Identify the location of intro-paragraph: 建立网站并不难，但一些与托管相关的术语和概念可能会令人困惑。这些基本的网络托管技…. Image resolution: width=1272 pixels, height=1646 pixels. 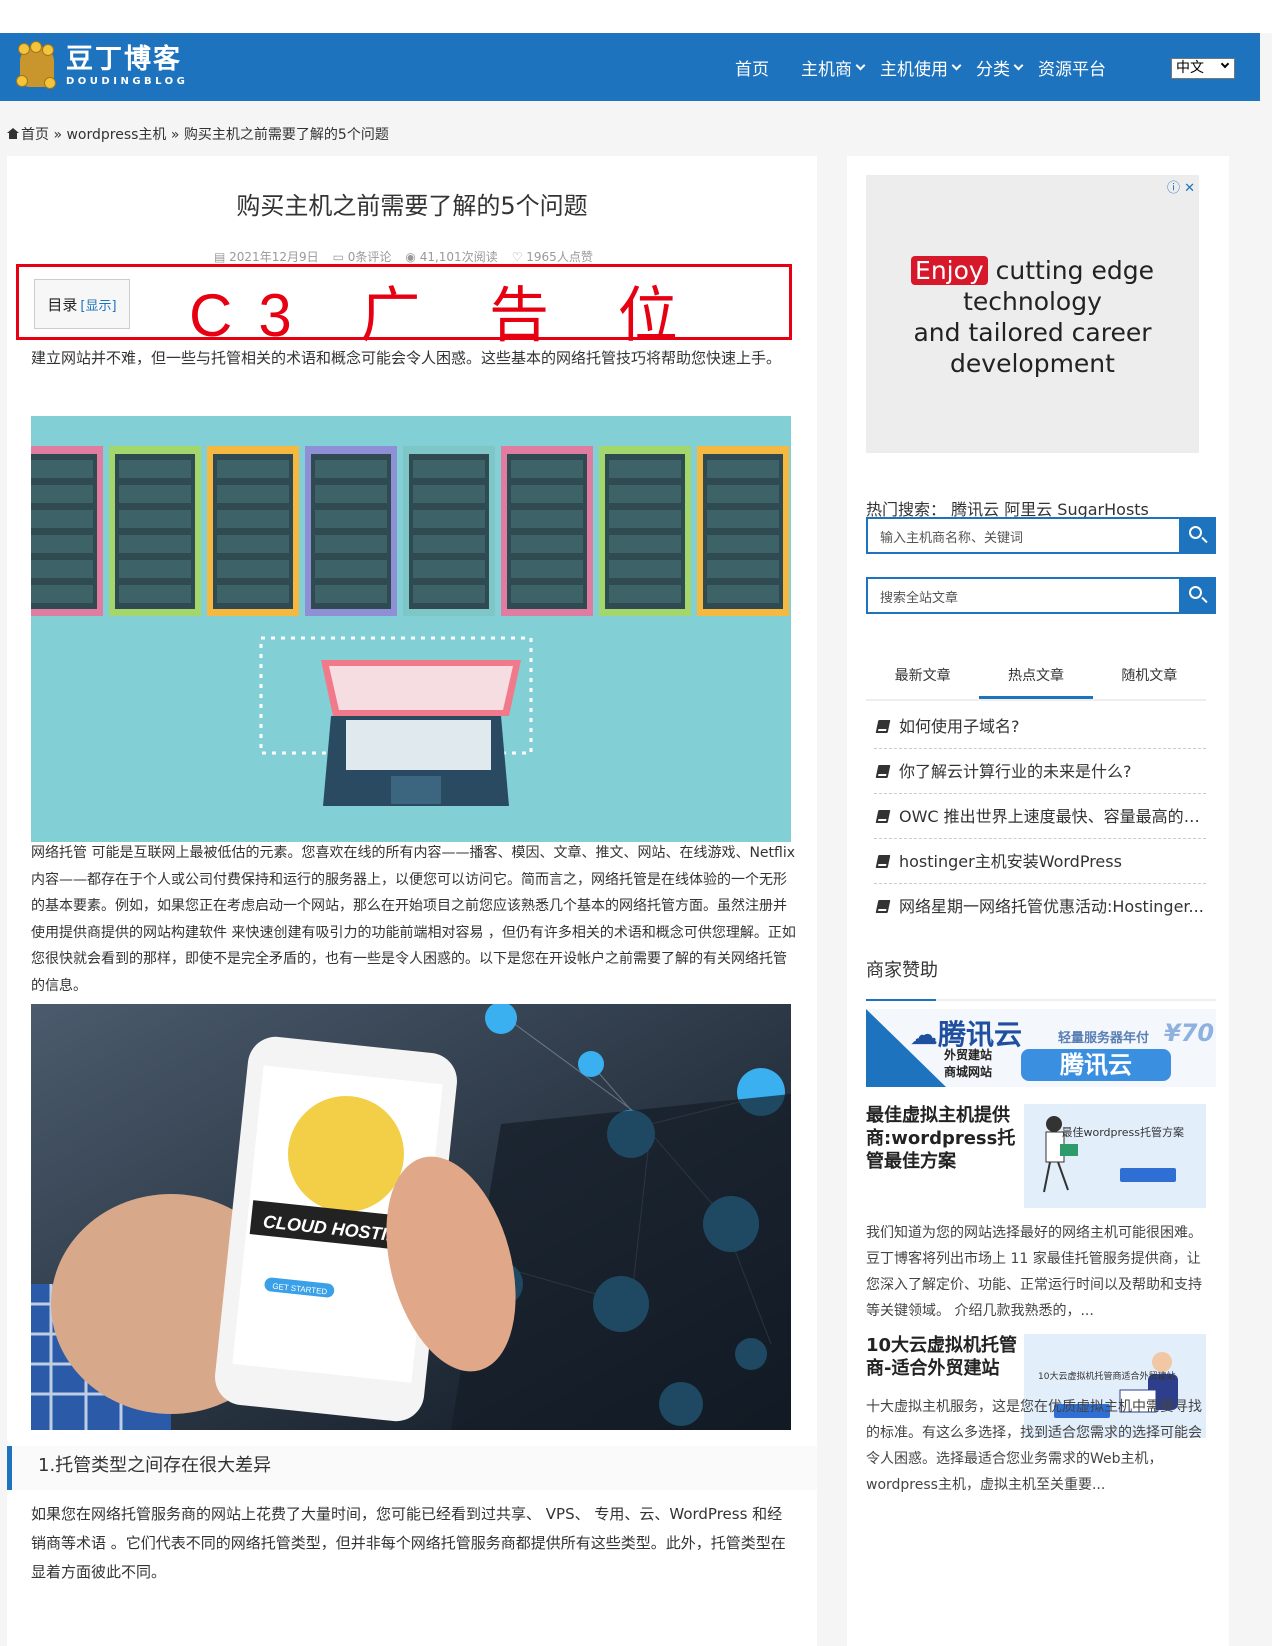
(406, 358).